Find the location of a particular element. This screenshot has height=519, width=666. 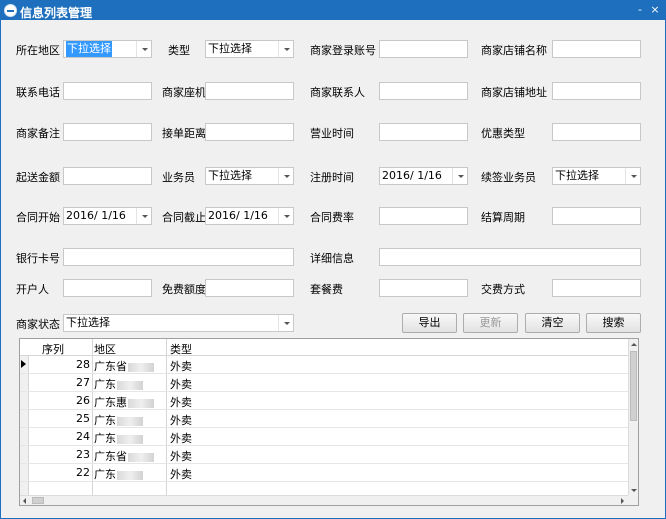

detail-info-label: 详细信息 is located at coordinates (332, 258).